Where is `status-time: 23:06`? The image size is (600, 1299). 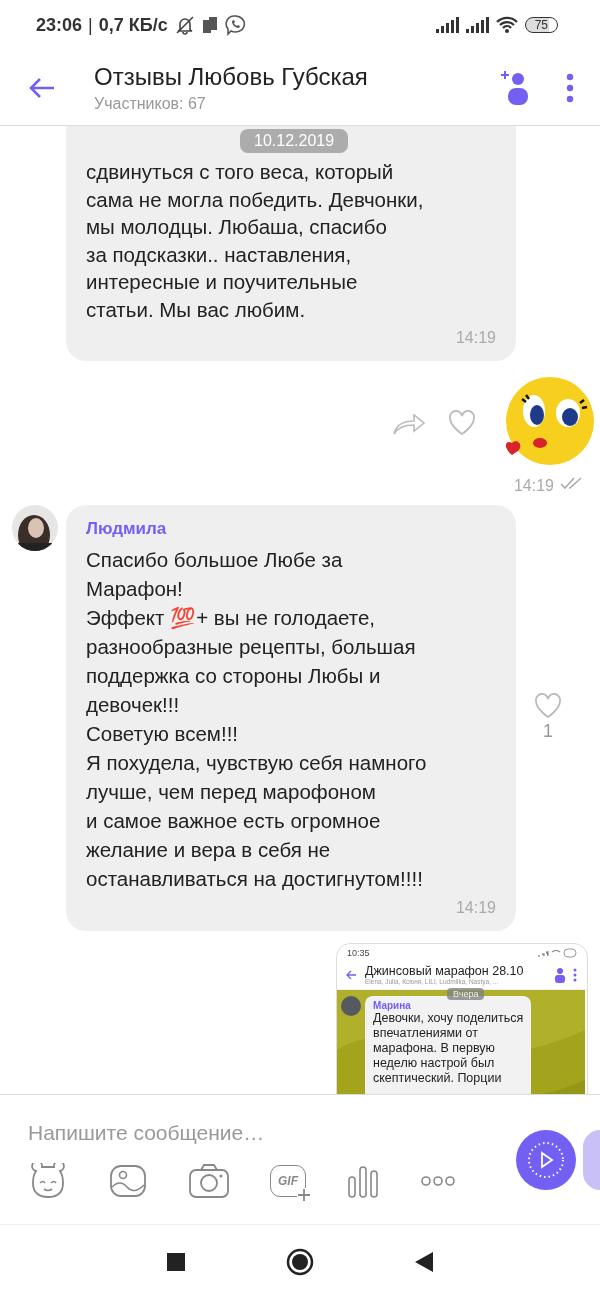
status-time: 23:06 is located at coordinates (59, 25).